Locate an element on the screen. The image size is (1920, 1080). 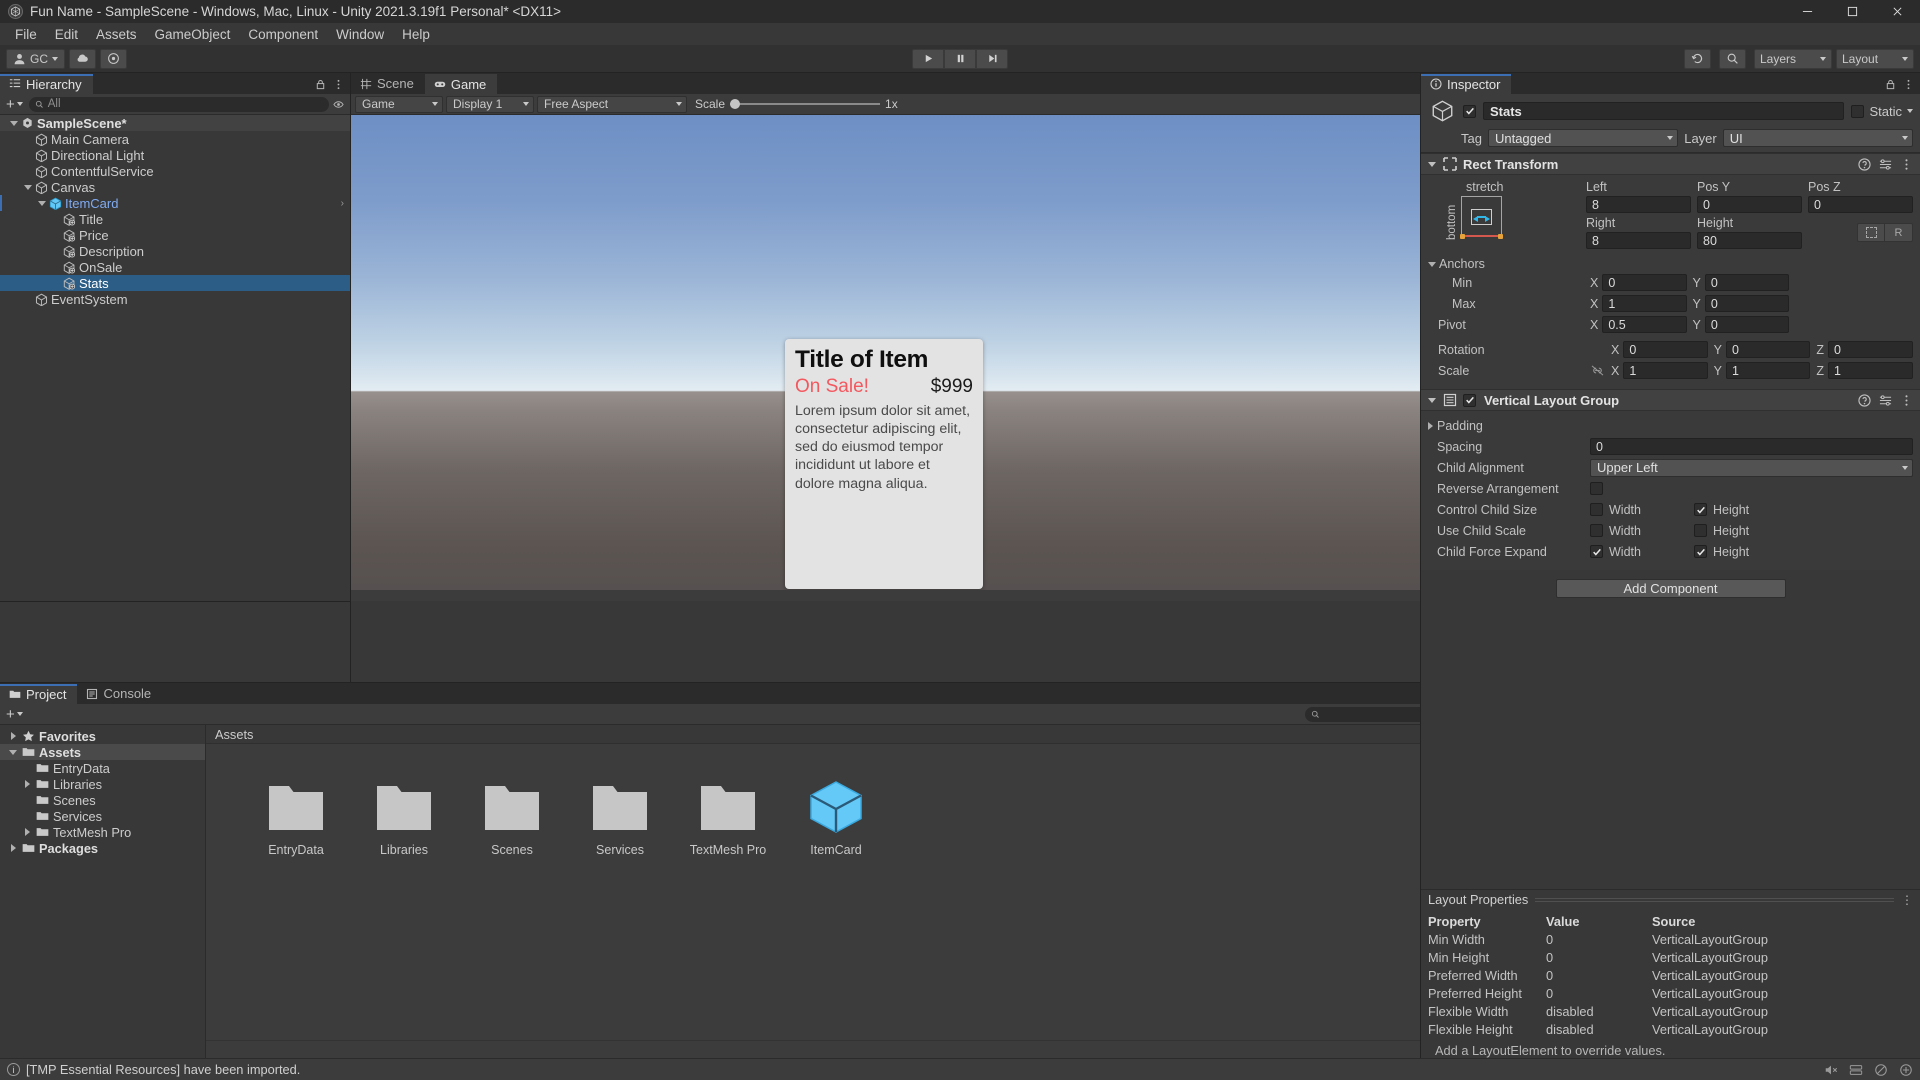
no-entry-icon is located at coordinates (1881, 1070).